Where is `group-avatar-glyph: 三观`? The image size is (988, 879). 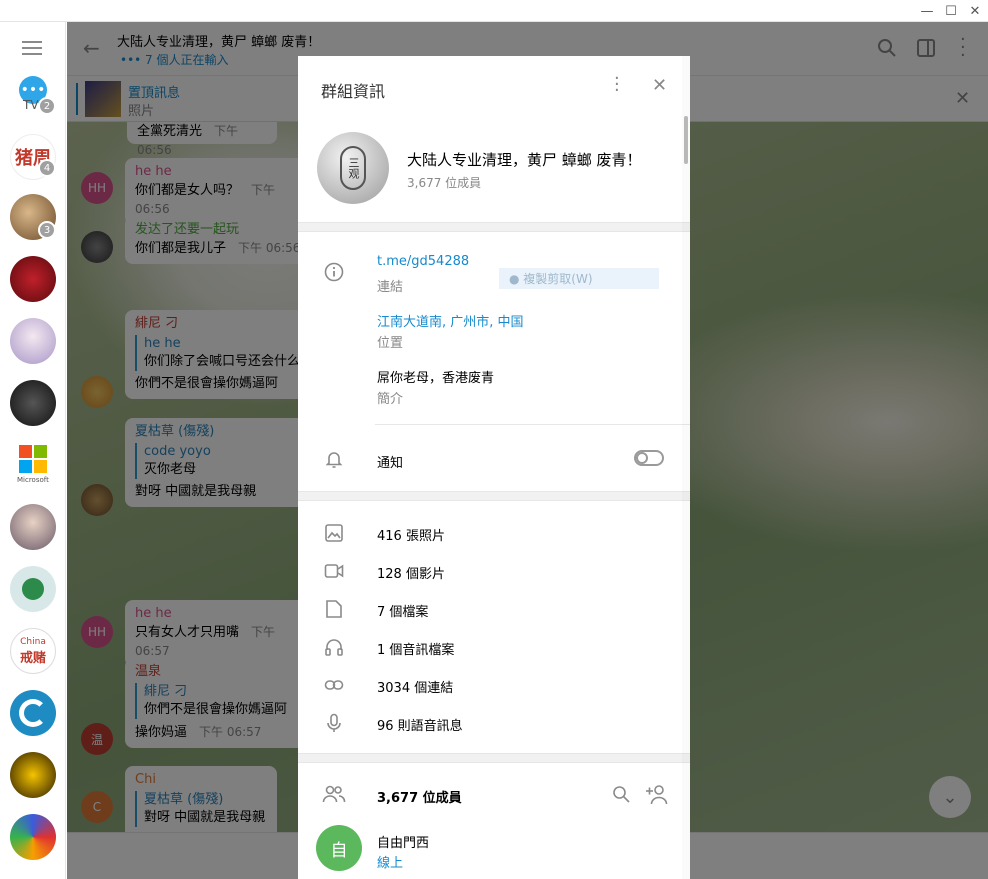
group-avatar-glyph: 三观 is located at coordinates (353, 168).